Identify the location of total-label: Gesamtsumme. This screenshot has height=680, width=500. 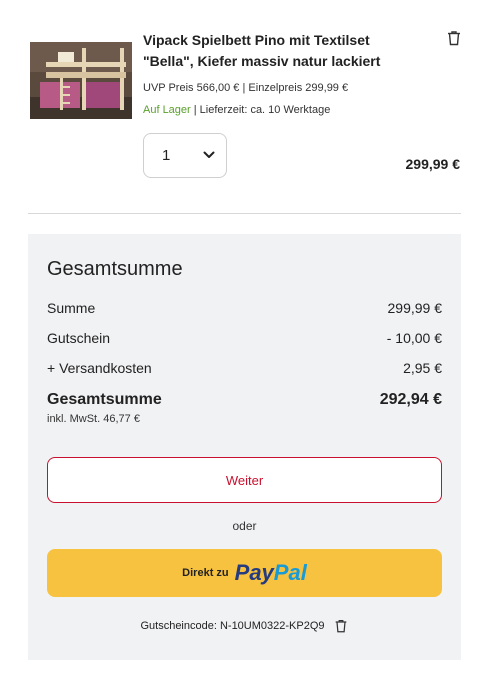
(104, 399).